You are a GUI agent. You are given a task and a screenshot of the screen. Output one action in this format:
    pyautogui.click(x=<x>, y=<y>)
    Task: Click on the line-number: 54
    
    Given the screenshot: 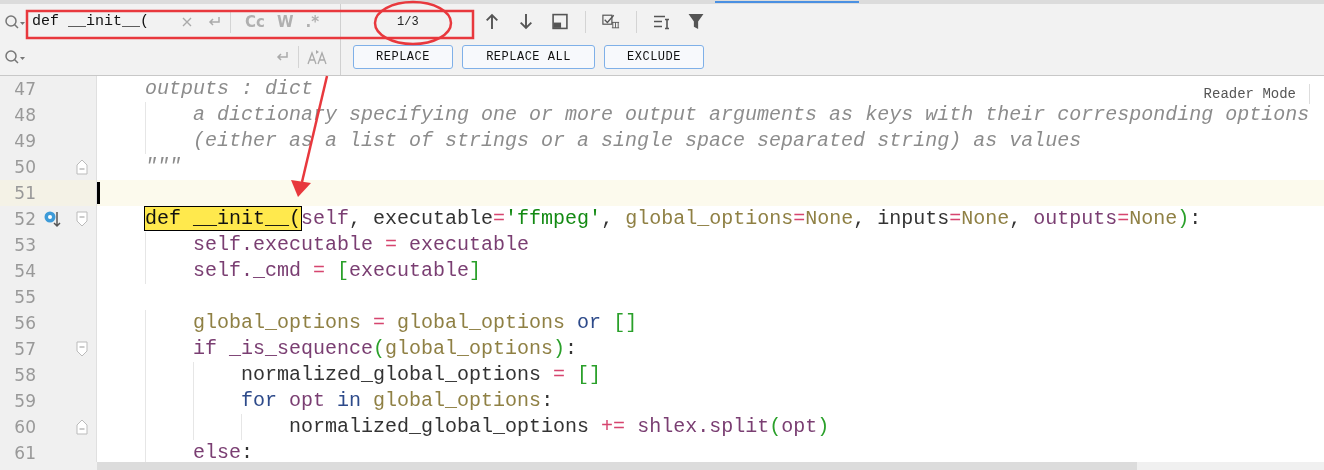 What is the action you would take?
    pyautogui.click(x=24, y=271)
    